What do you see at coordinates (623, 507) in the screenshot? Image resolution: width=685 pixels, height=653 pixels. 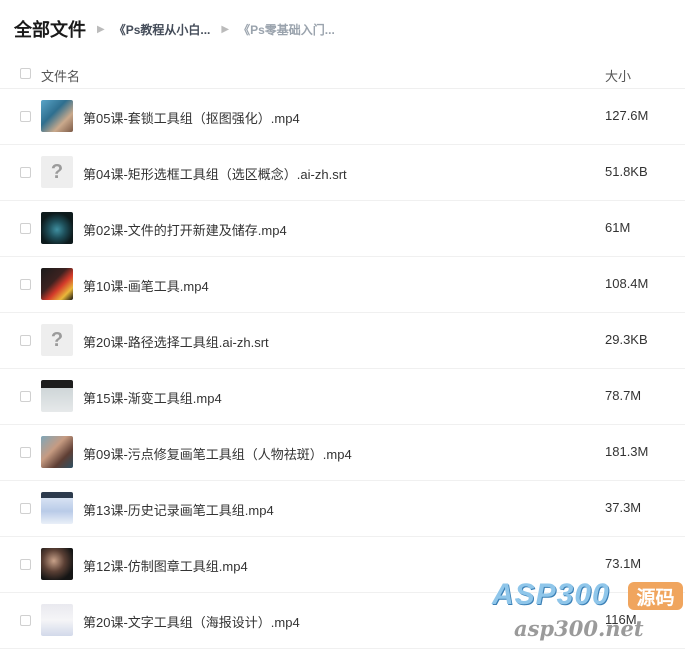 I see `file-size: 37.3M` at bounding box center [623, 507].